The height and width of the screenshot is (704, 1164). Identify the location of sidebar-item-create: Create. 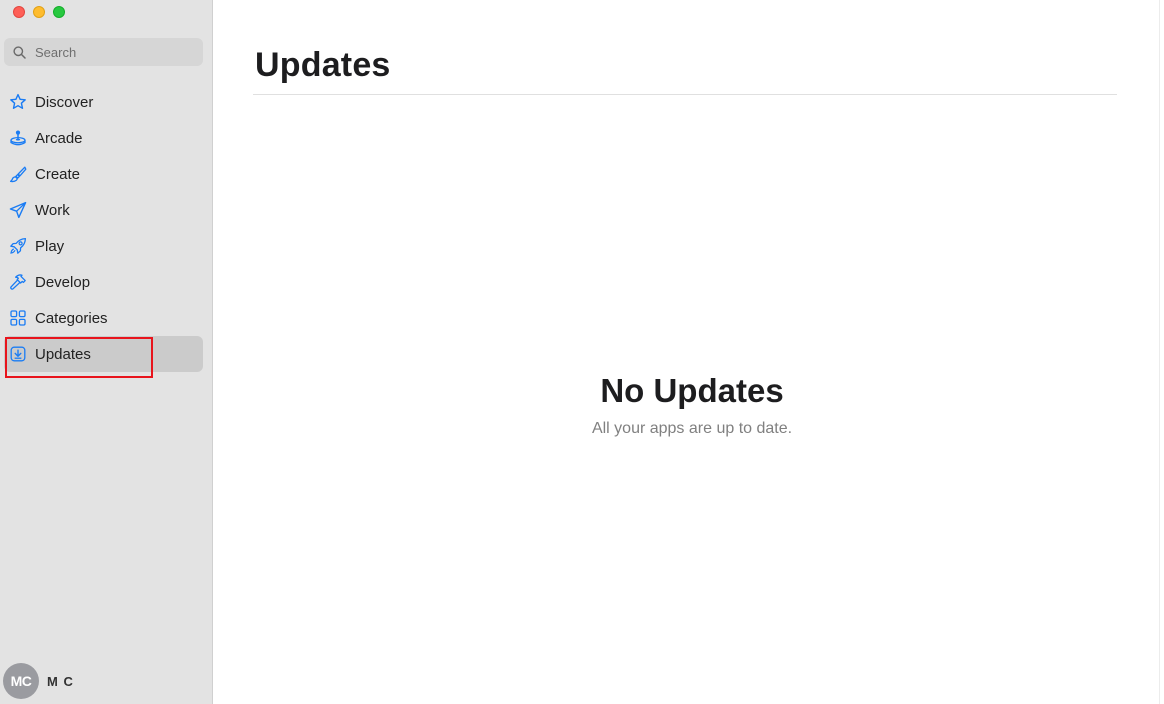
(103, 174).